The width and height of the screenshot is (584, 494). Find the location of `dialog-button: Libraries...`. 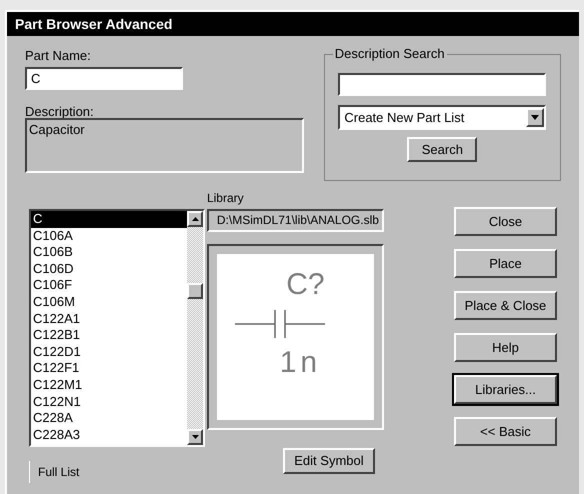

dialog-button: Libraries... is located at coordinates (506, 389).